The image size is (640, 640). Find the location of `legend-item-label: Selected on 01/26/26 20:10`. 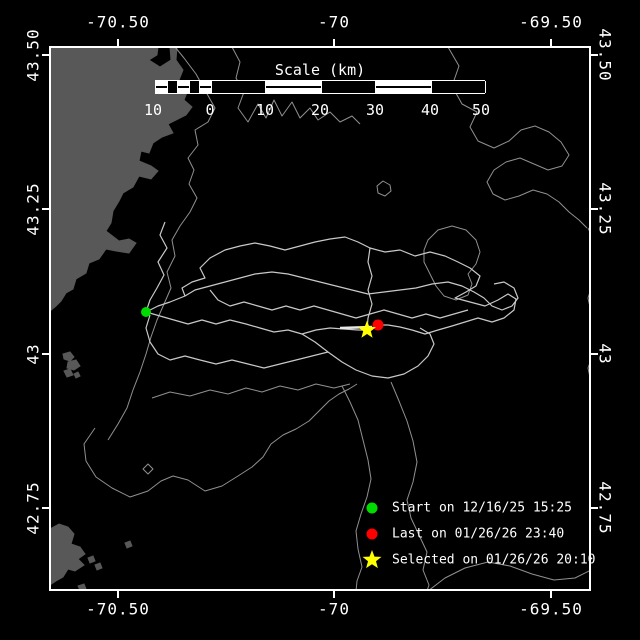

legend-item-label: Selected on 01/26/26 20:10 is located at coordinates (494, 560).